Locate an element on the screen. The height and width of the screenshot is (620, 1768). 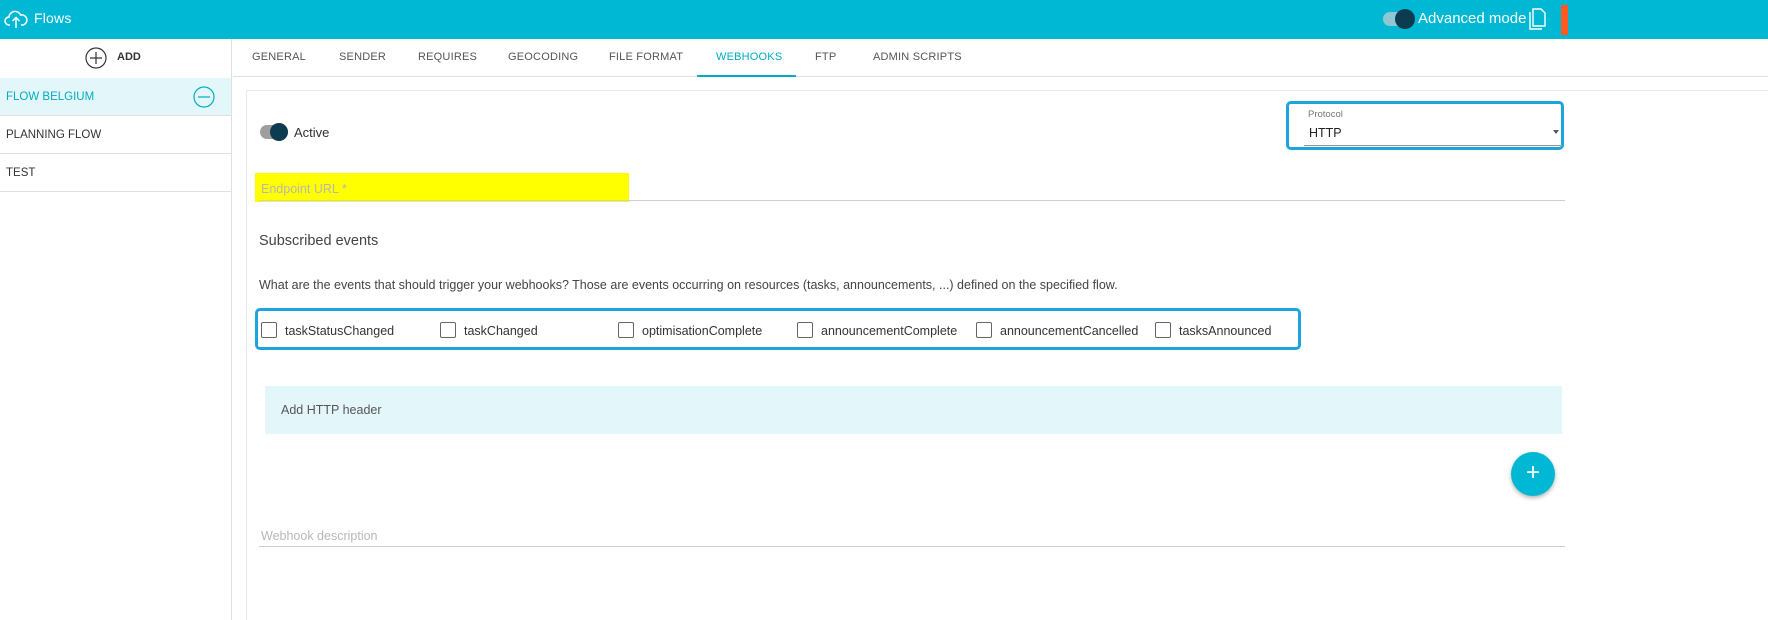
document-icon is located at coordinates (1537, 19).